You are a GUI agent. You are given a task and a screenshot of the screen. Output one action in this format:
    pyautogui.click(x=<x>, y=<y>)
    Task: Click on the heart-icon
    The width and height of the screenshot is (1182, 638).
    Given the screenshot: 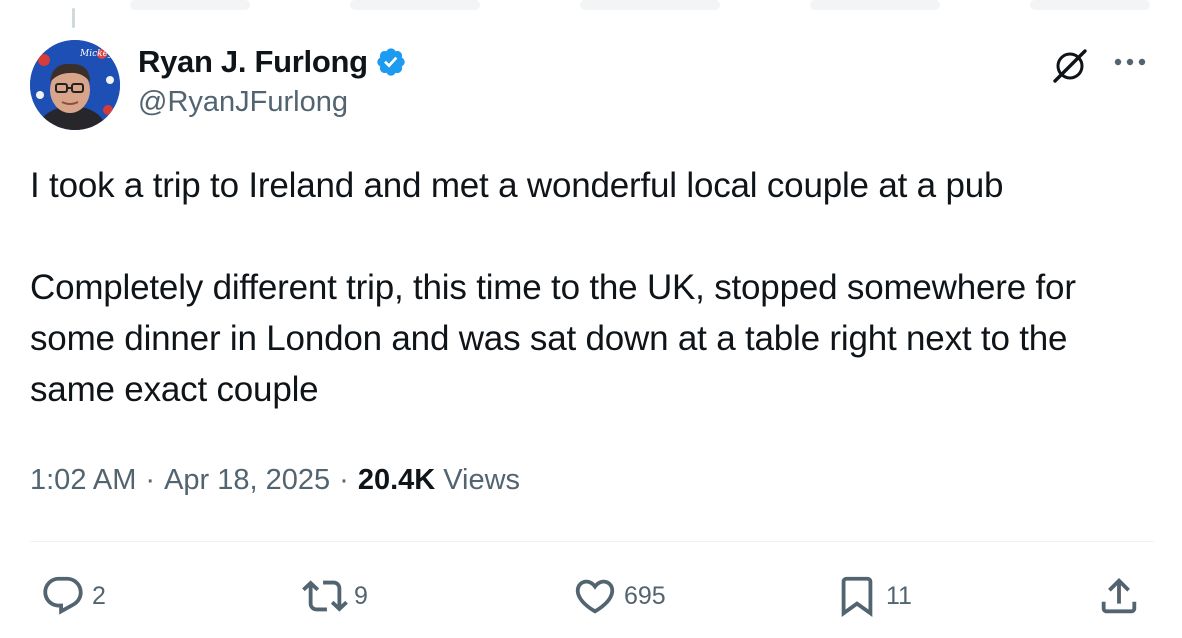 What is the action you would take?
    pyautogui.click(x=595, y=596)
    